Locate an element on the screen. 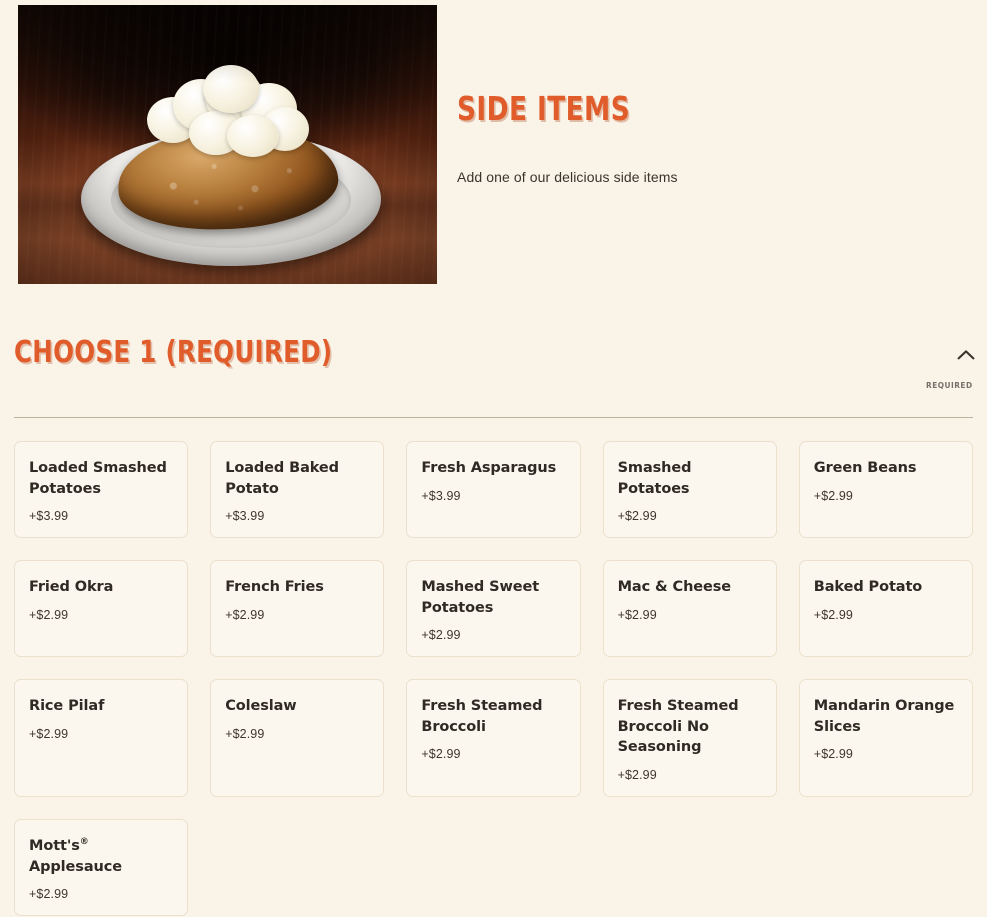 The height and width of the screenshot is (917, 987). registered-trademark-icon: ® is located at coordinates (84, 842).